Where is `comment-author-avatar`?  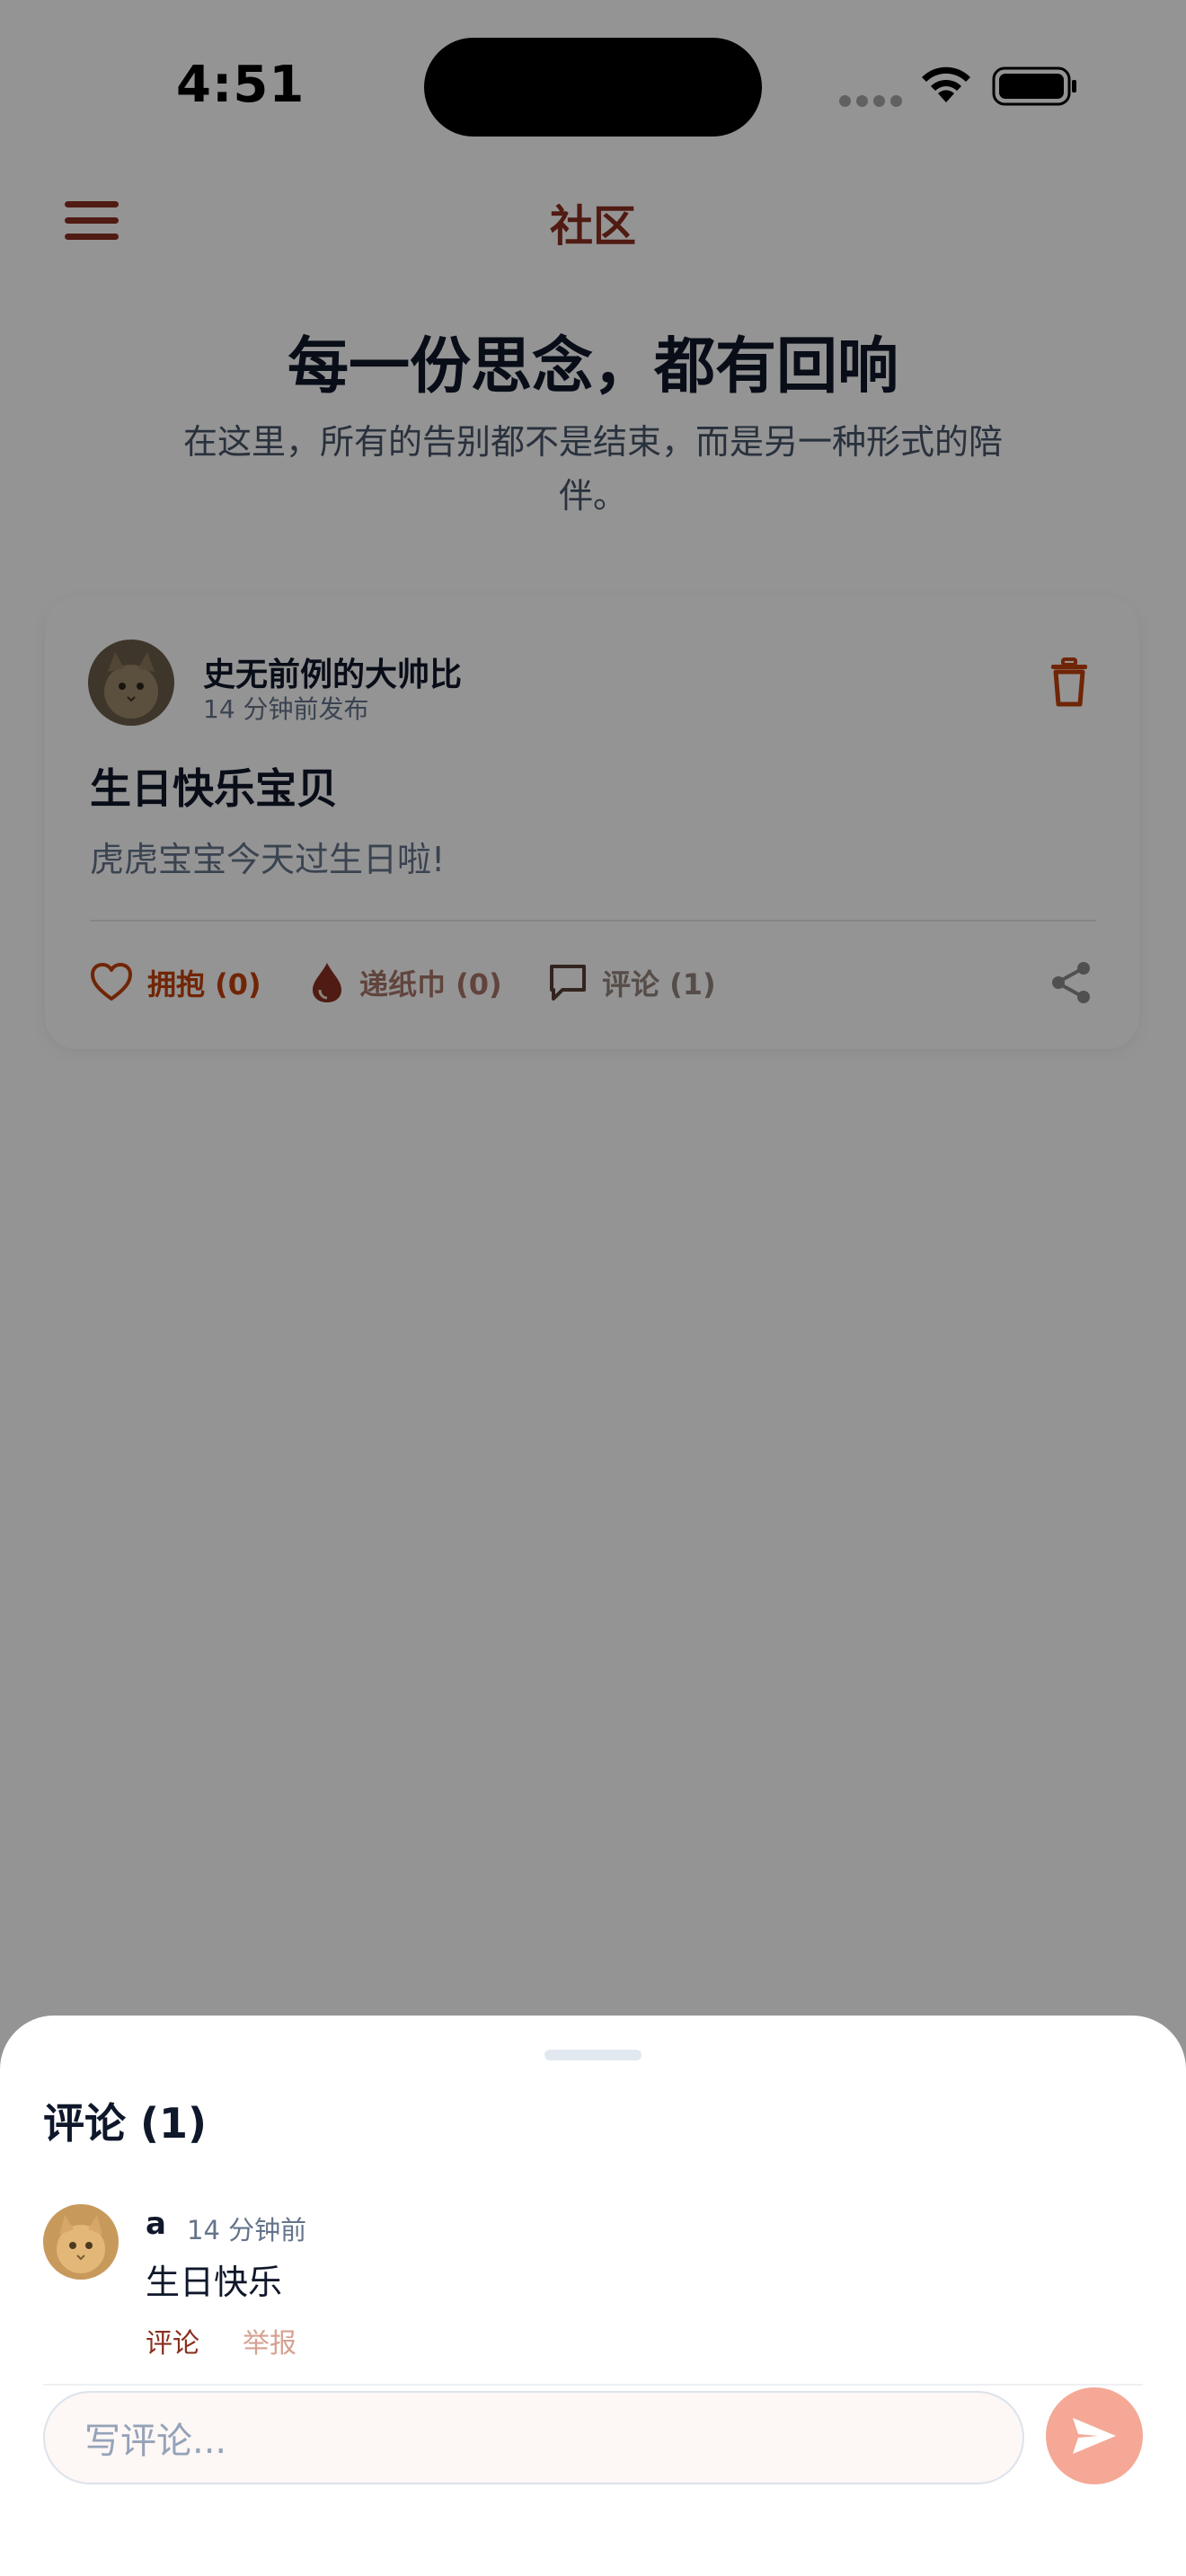 comment-author-avatar is located at coordinates (81, 2242).